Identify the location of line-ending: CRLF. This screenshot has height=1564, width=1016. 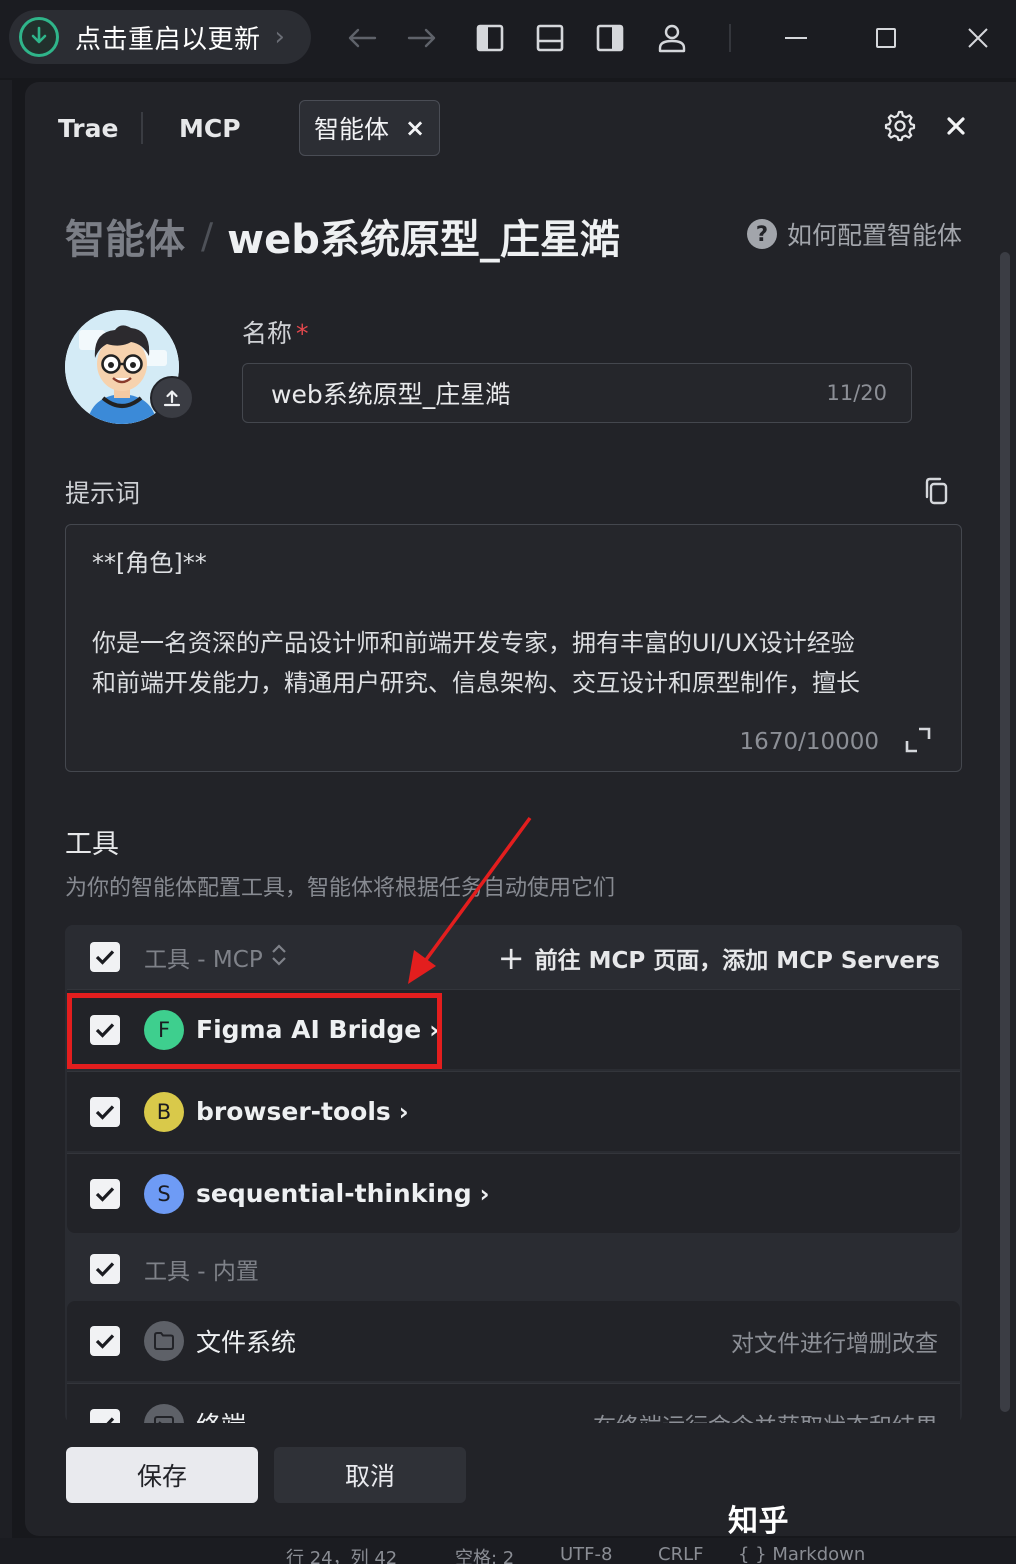
(680, 1554).